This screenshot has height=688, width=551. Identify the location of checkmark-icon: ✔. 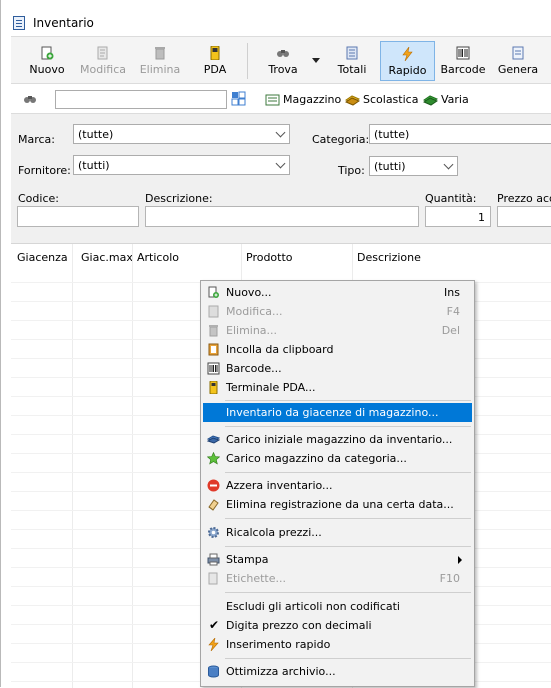
(214, 625).